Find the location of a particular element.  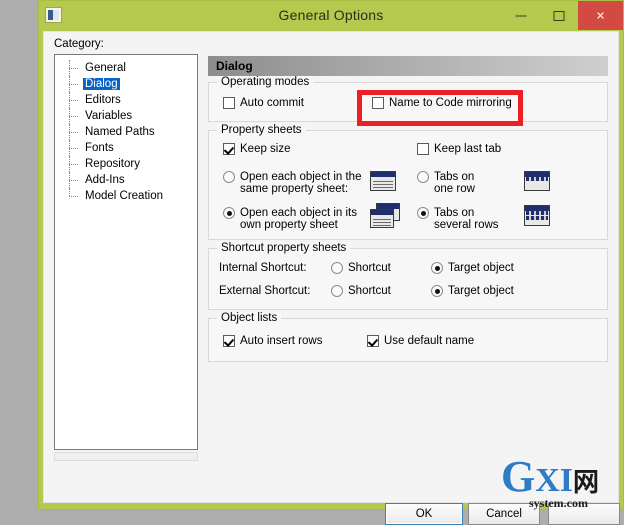

close-icon: × is located at coordinates (600, 15).